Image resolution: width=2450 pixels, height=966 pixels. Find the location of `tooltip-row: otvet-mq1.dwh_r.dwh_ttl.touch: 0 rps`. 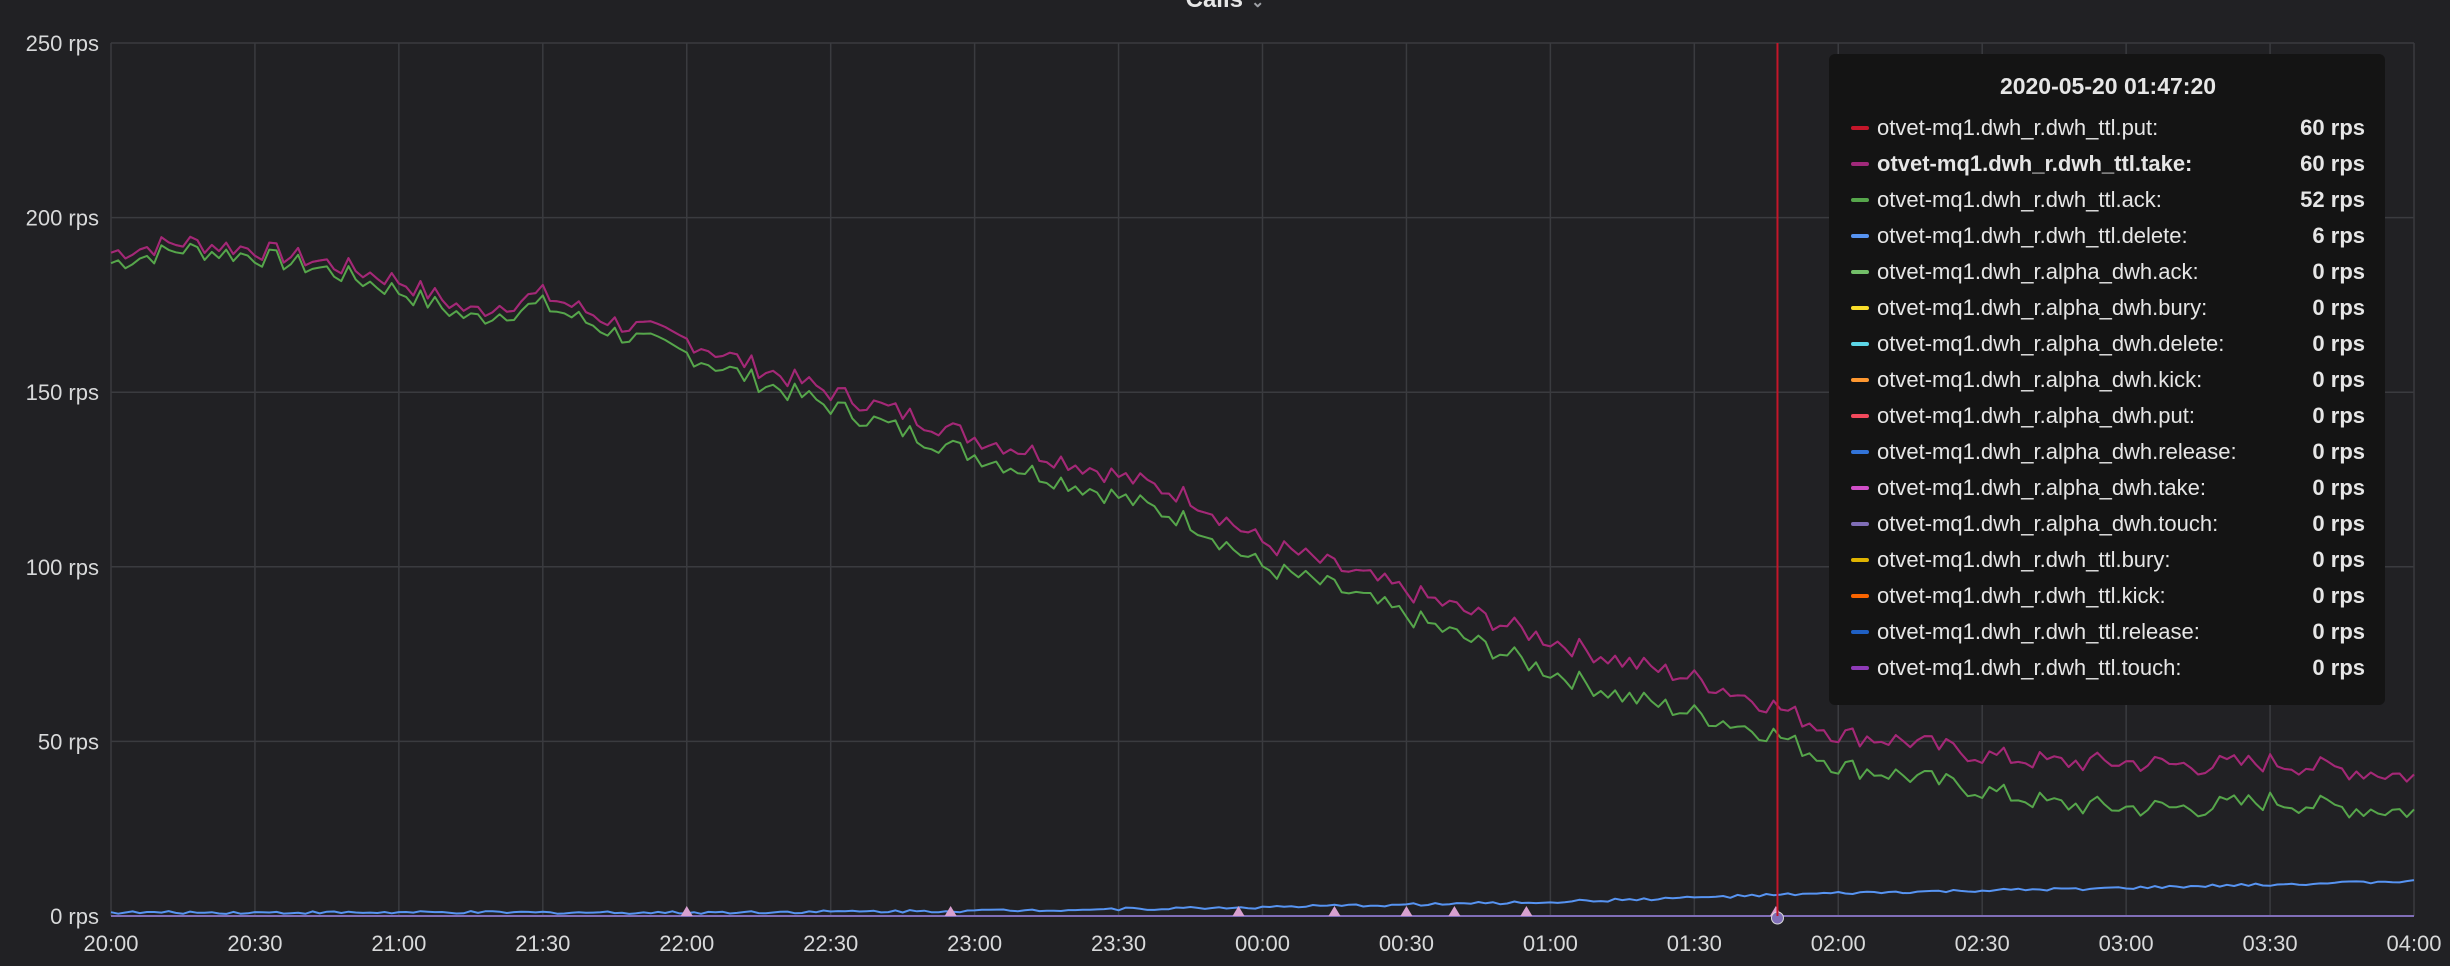

tooltip-row: otvet-mq1.dwh_r.dwh_ttl.touch: 0 rps is located at coordinates (2108, 668).